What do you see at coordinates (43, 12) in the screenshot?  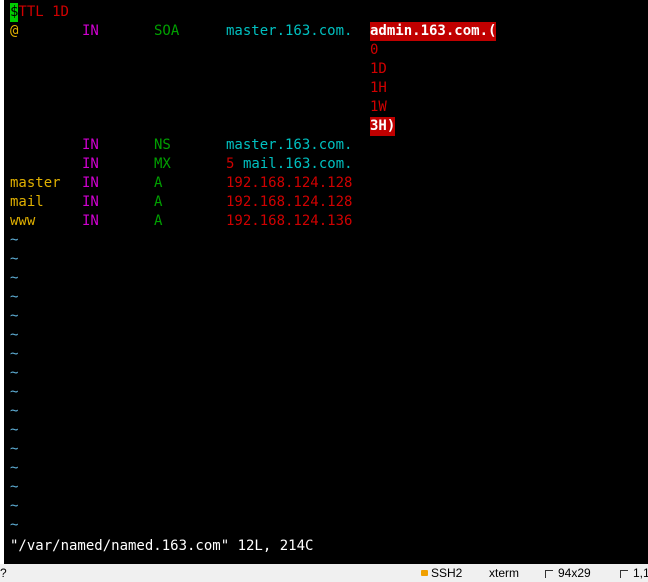 I see `ttl-directive: TTL 1D` at bounding box center [43, 12].